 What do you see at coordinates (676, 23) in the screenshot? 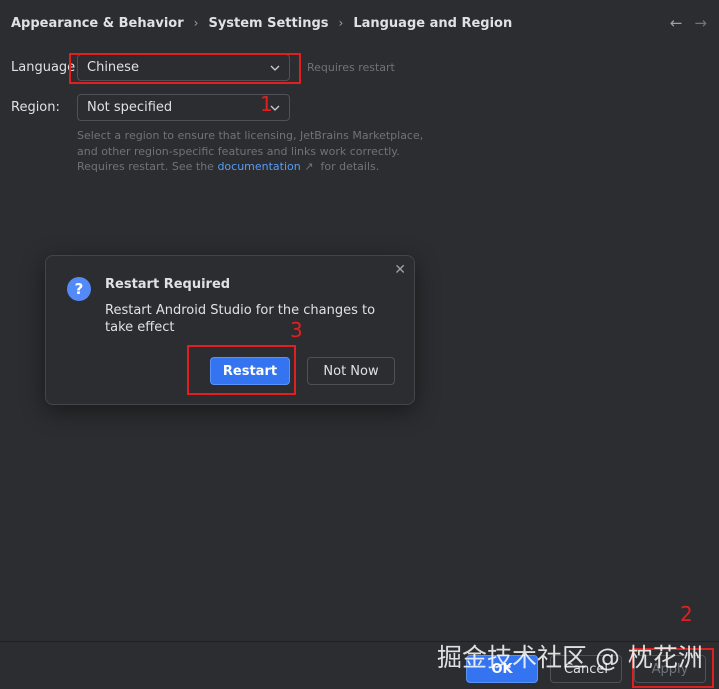
I see `arrow-left-icon: ←` at bounding box center [676, 23].